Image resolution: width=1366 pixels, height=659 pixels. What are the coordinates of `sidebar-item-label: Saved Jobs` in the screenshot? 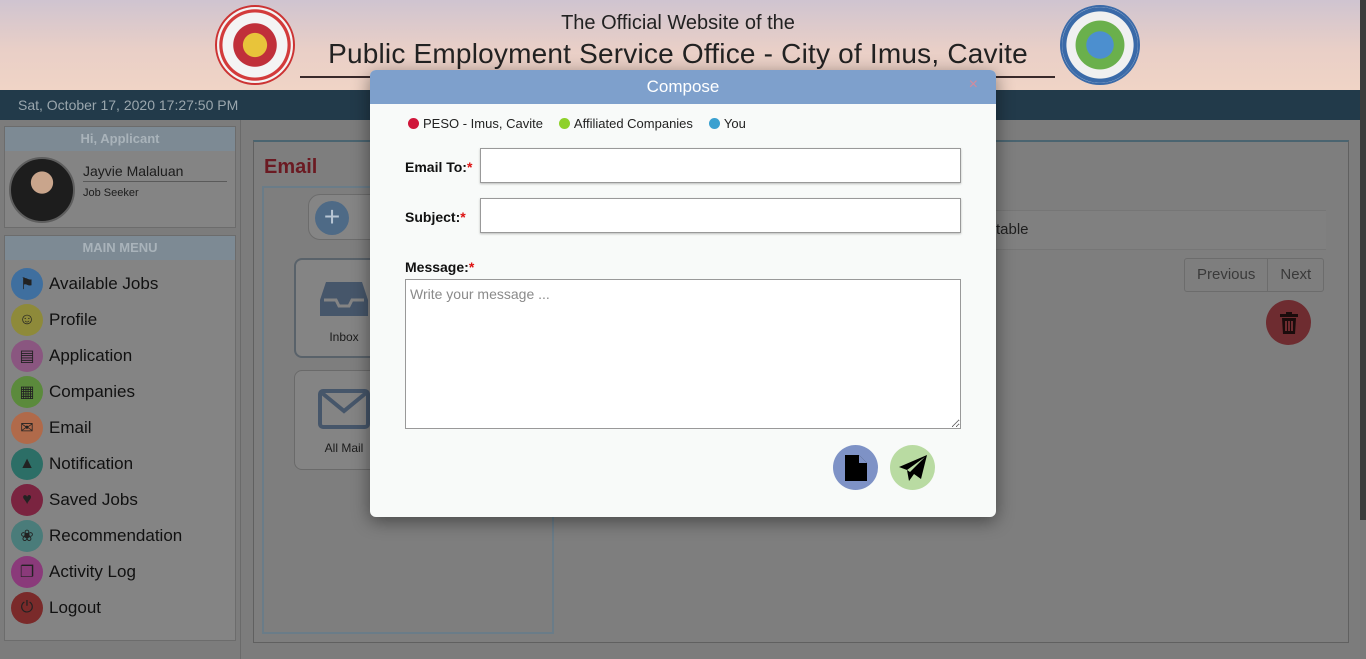 It's located at (93, 499).